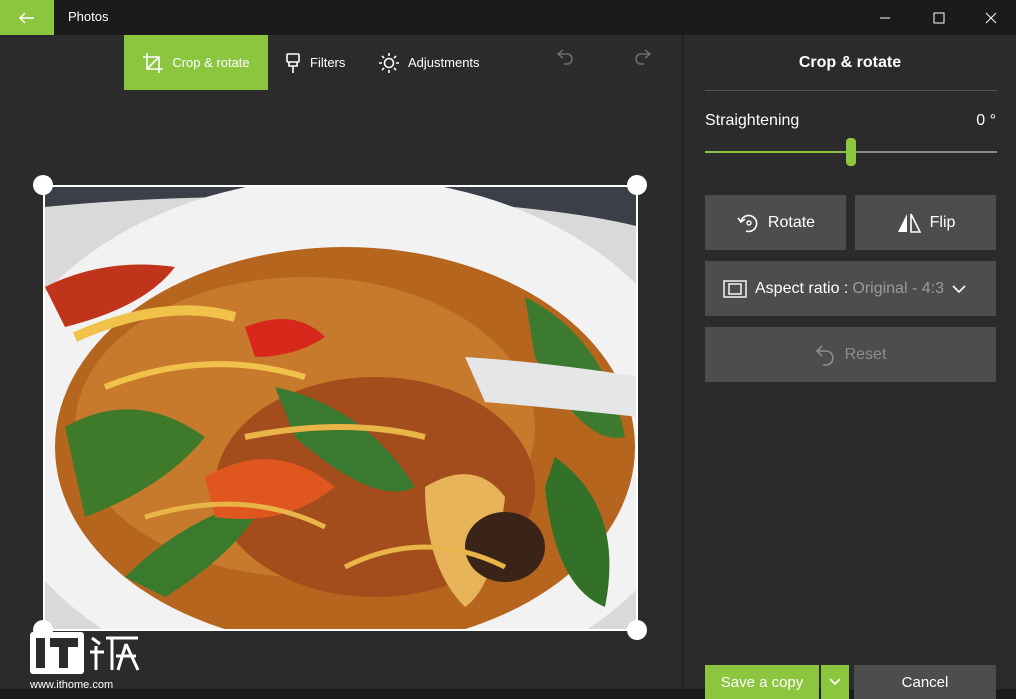 The height and width of the screenshot is (699, 1016). Describe the element at coordinates (909, 223) in the screenshot. I see `flip-icon` at that location.